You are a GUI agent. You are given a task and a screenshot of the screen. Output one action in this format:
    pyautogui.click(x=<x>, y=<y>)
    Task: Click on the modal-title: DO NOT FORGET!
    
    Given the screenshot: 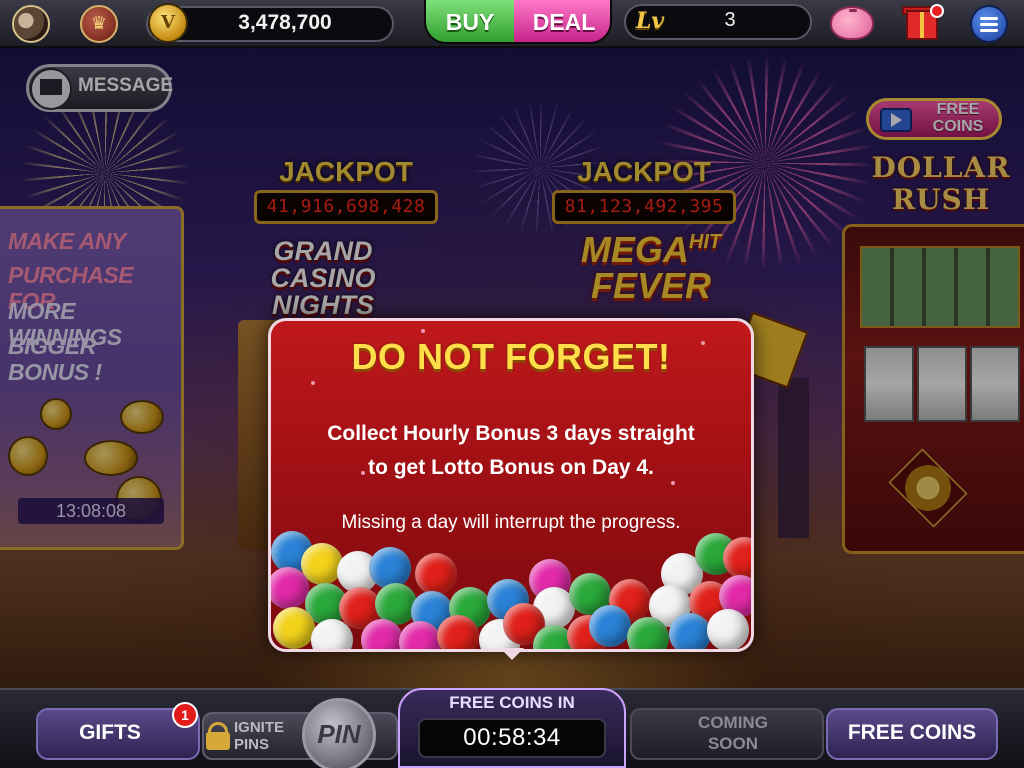 What is the action you would take?
    pyautogui.click(x=511, y=356)
    